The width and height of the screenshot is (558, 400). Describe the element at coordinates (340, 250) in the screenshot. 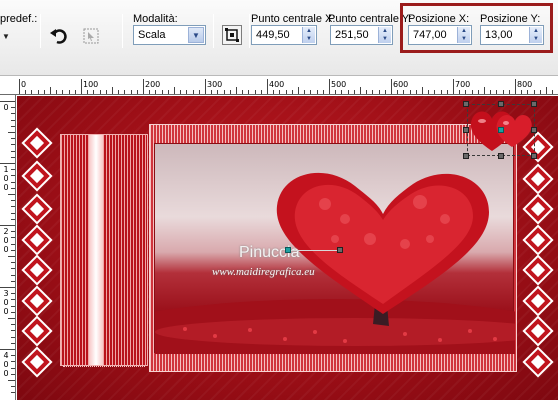

I see `rotation-handle` at that location.